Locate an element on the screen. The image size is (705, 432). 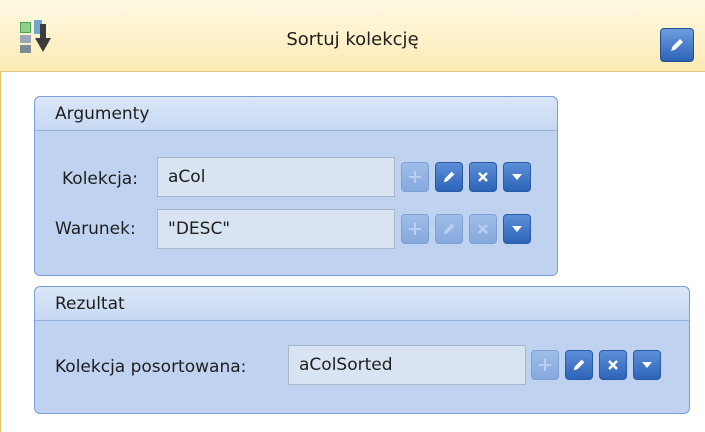
collection-label: Kolekcja: is located at coordinates (100, 179).